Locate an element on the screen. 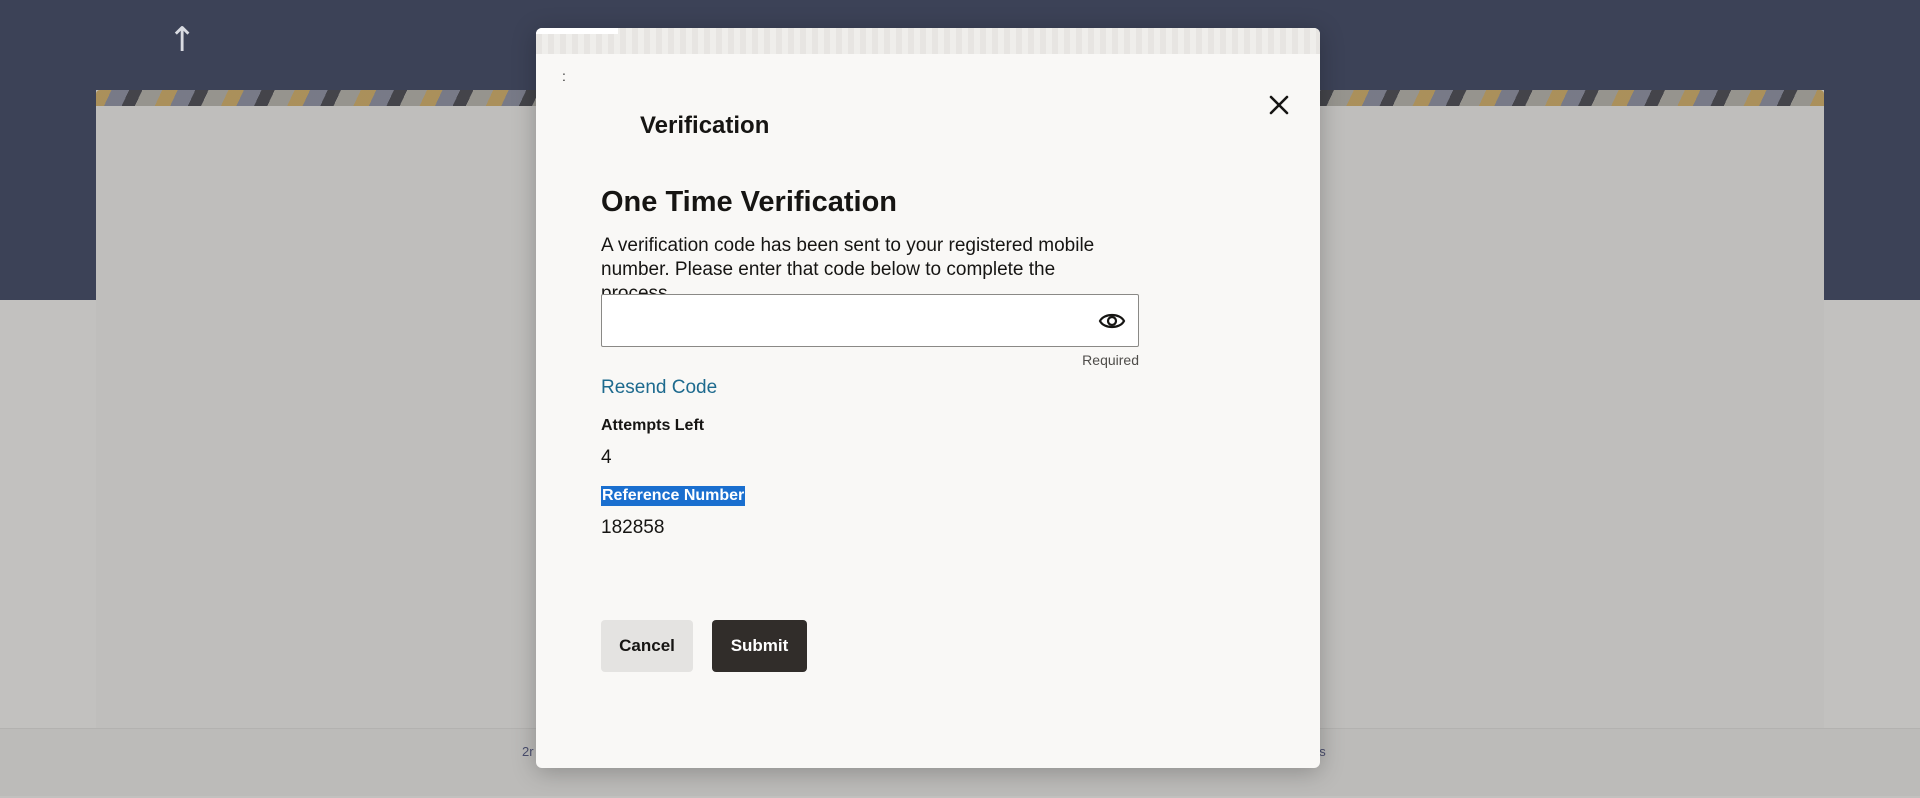  close-icon is located at coordinates (1279, 105).